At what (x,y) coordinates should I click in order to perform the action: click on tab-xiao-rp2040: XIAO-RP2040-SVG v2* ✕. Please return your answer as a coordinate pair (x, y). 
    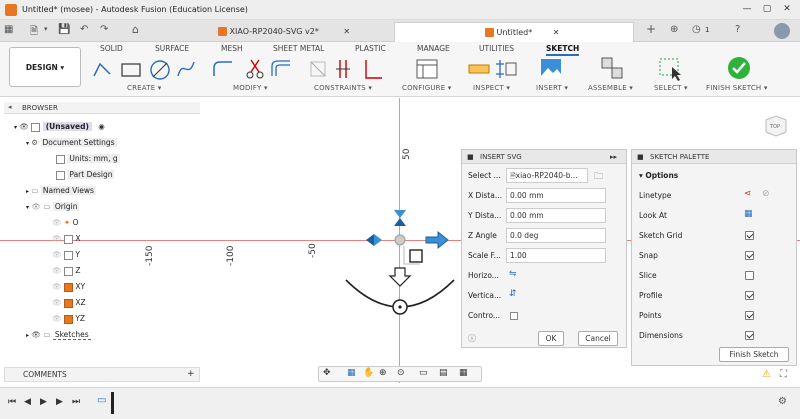
    Looking at the image, I should click on (296, 32).